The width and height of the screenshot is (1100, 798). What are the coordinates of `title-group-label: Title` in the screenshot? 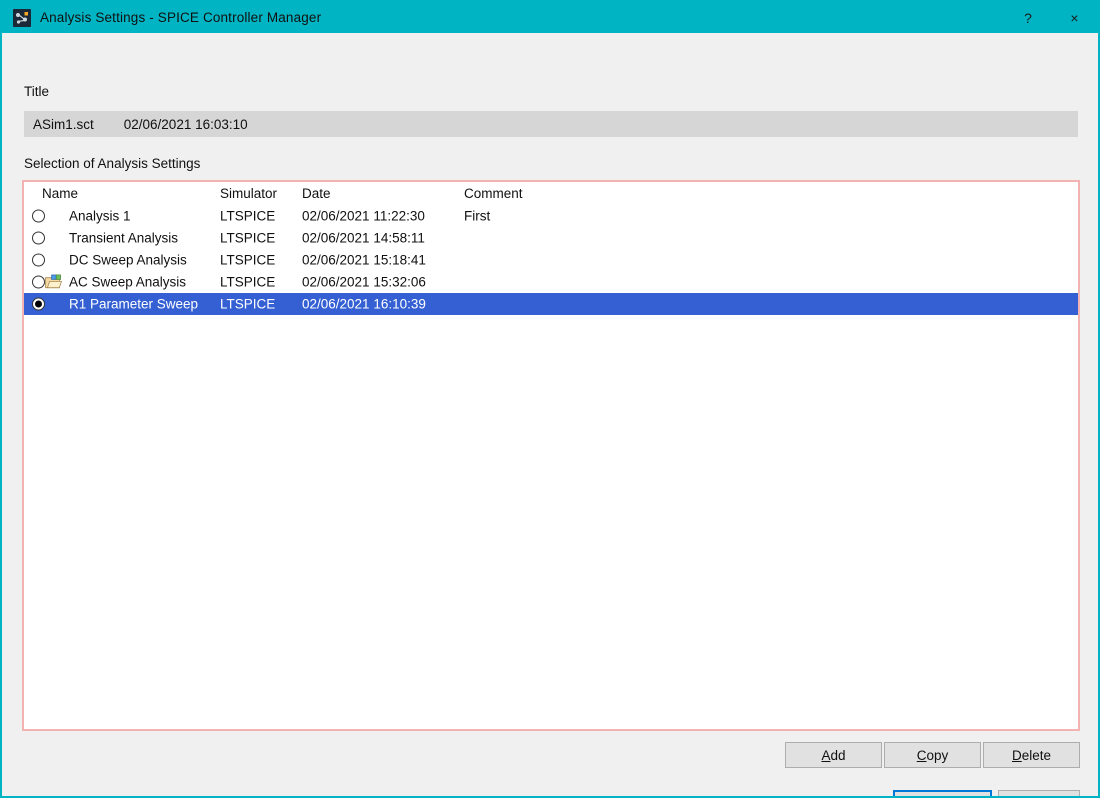 It's located at (37, 91).